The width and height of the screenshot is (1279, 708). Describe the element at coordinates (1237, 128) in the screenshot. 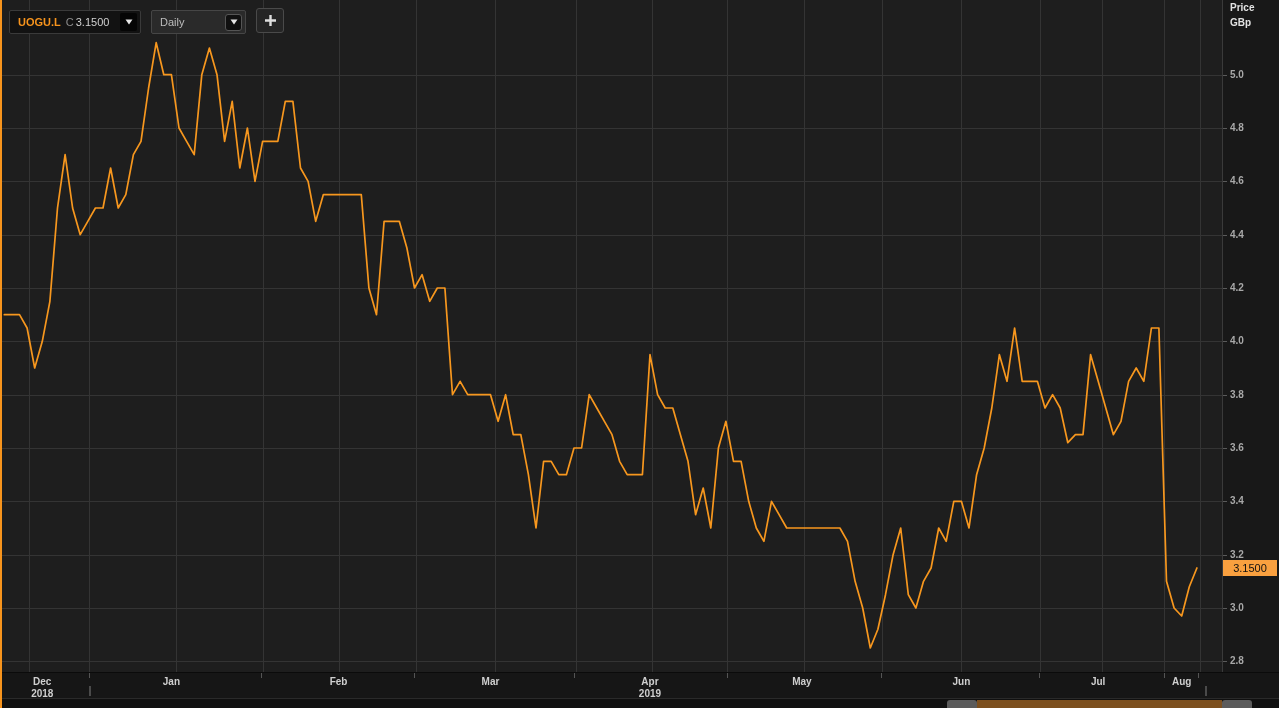

I see `price-tick-label: 4.8` at that location.